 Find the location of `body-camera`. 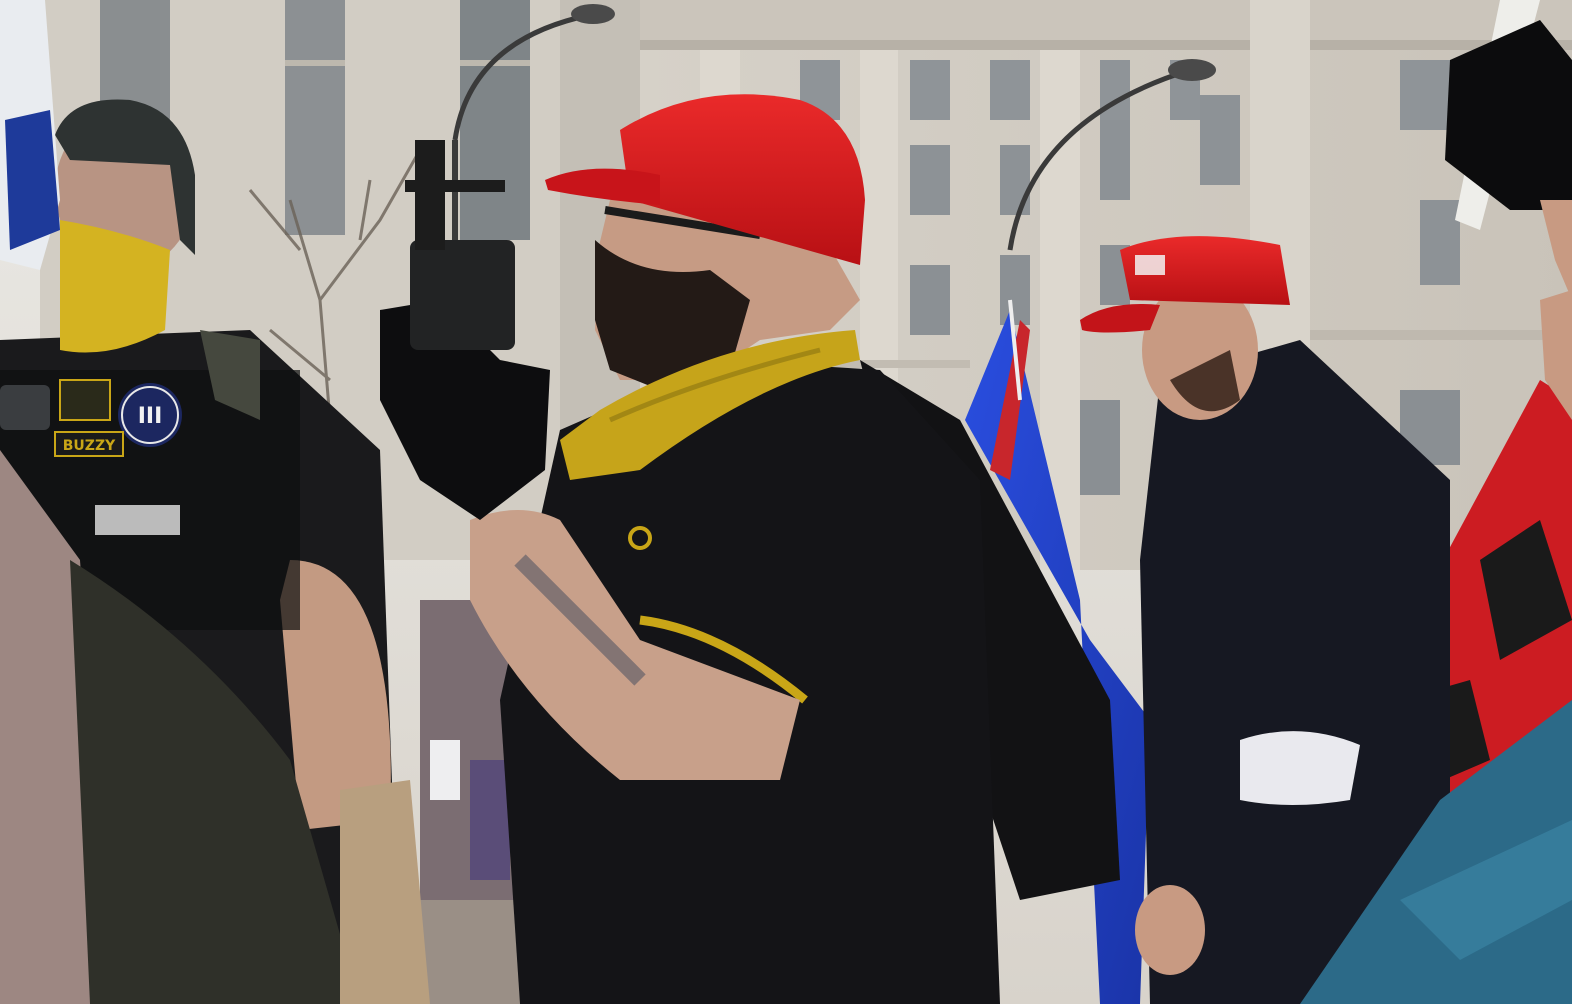

body-camera is located at coordinates (25, 407).